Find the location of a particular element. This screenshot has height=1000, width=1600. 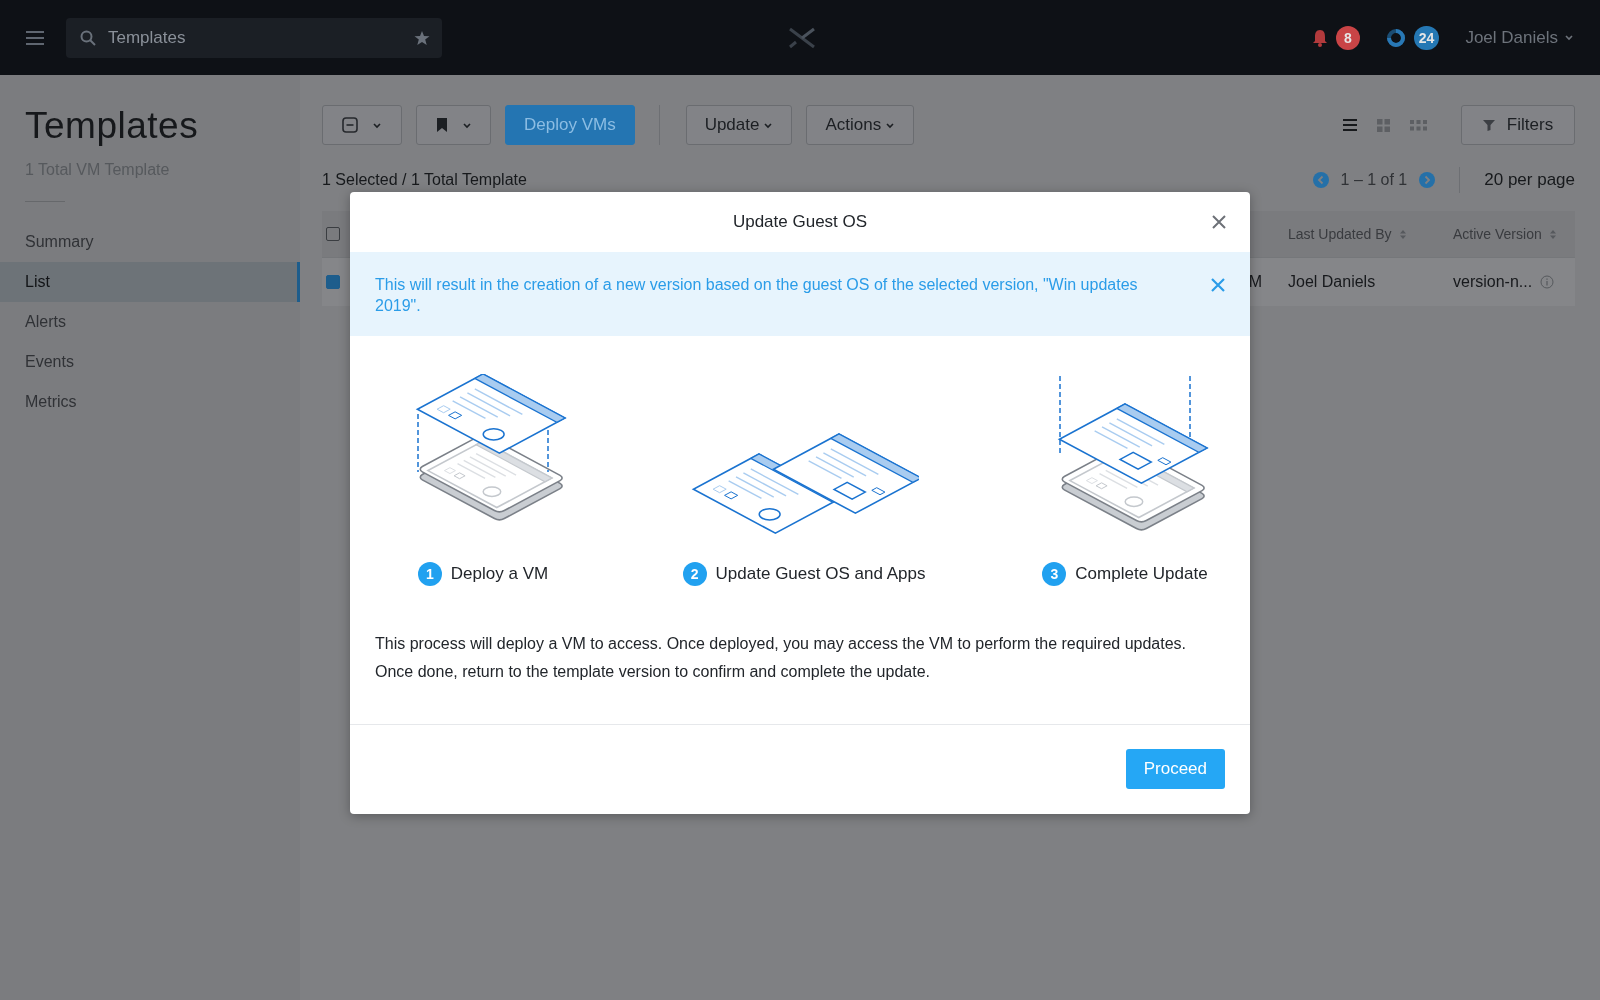

column-header: Active Version is located at coordinates (1504, 234).